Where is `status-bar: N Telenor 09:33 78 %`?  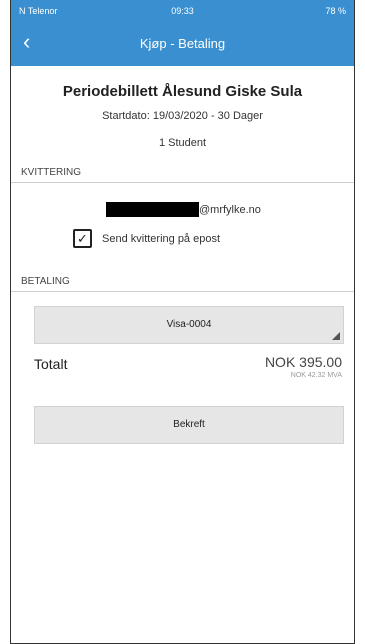
status-bar: N Telenor 09:33 78 % is located at coordinates (182, 11).